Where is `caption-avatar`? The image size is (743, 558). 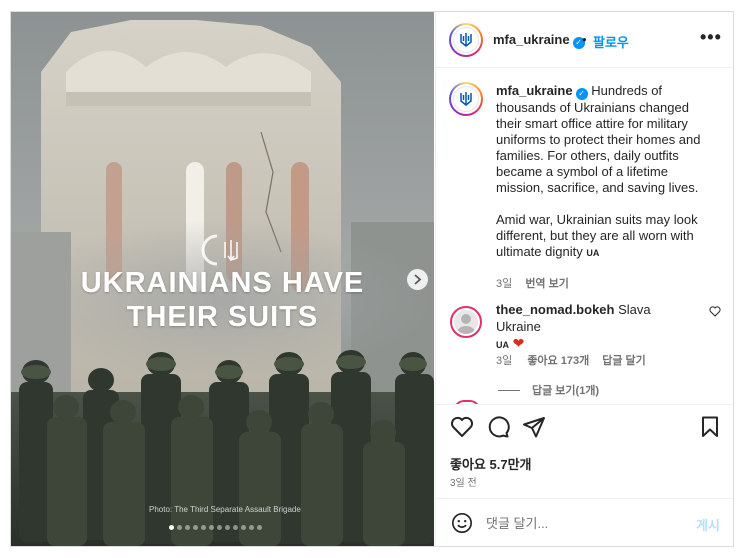 caption-avatar is located at coordinates (466, 99).